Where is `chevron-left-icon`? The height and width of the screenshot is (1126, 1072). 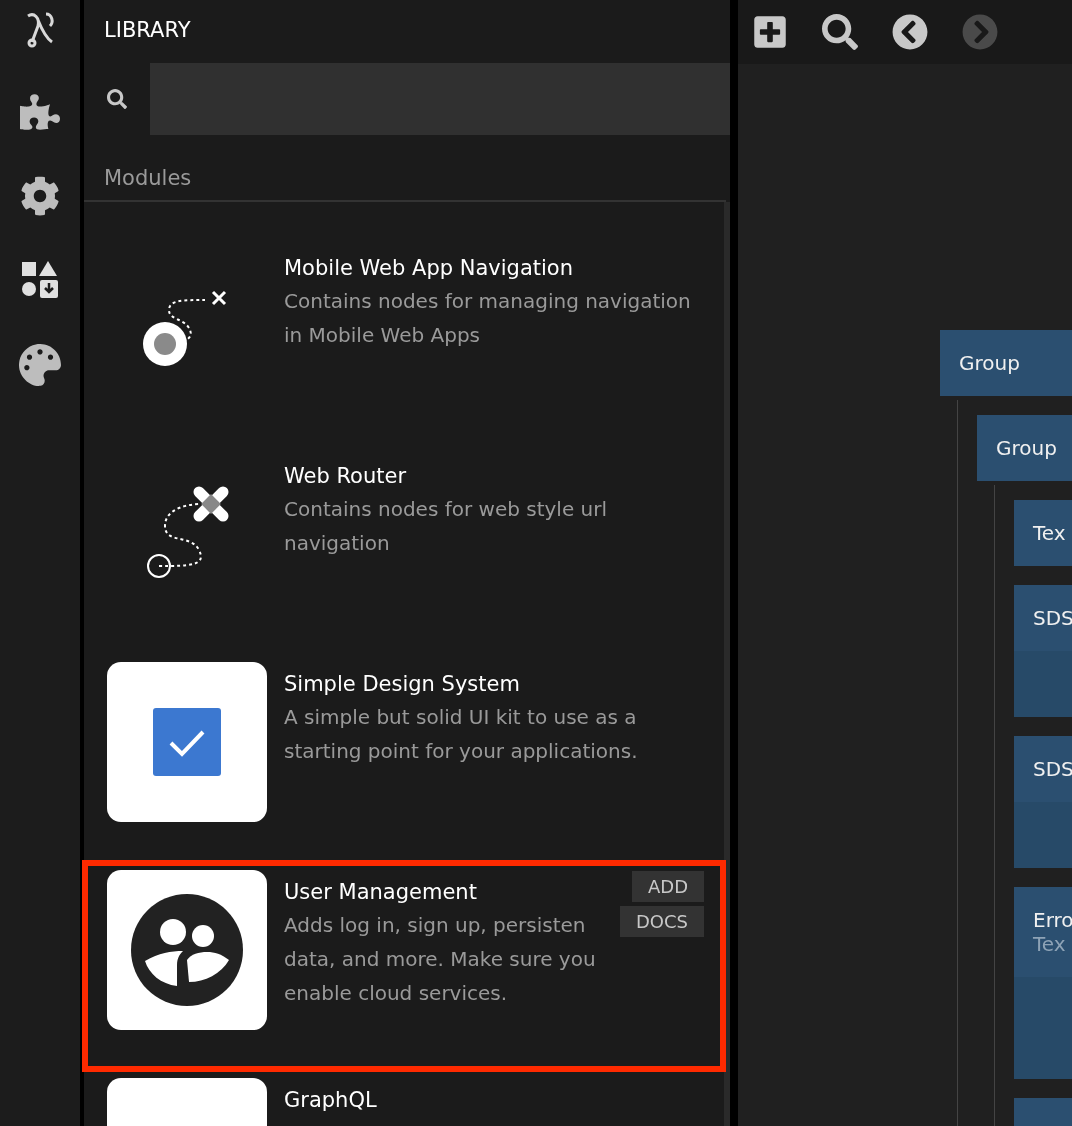
chevron-left-icon is located at coordinates (910, 32).